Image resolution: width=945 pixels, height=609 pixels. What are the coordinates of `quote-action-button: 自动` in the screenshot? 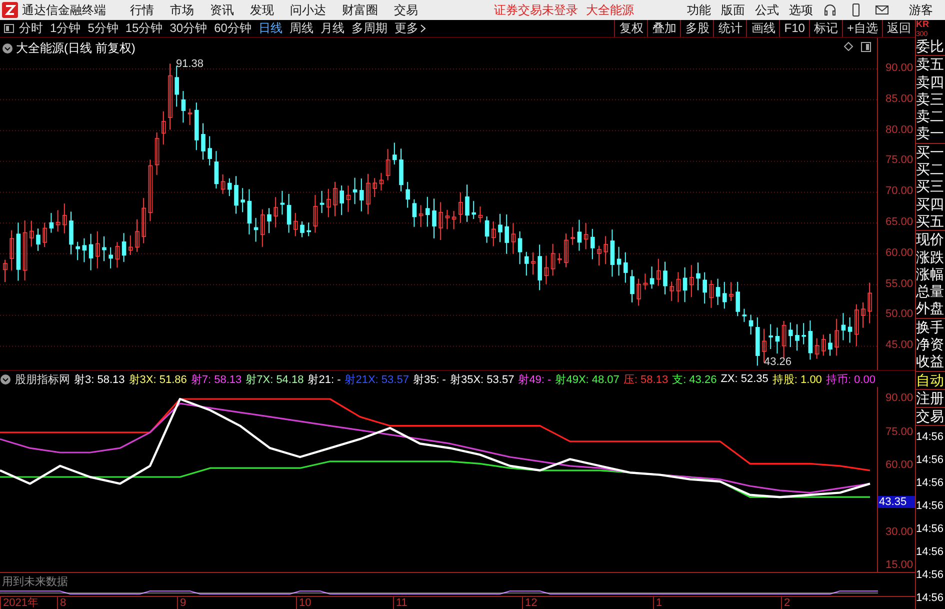 It's located at (930, 380).